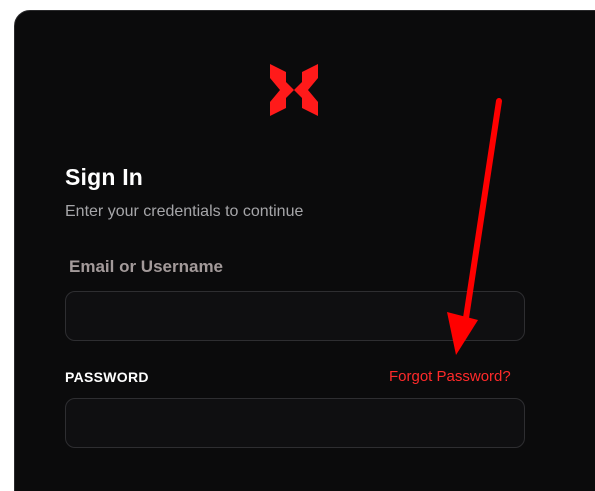 The image size is (595, 491). I want to click on email-label: Email or Username, so click(146, 266).